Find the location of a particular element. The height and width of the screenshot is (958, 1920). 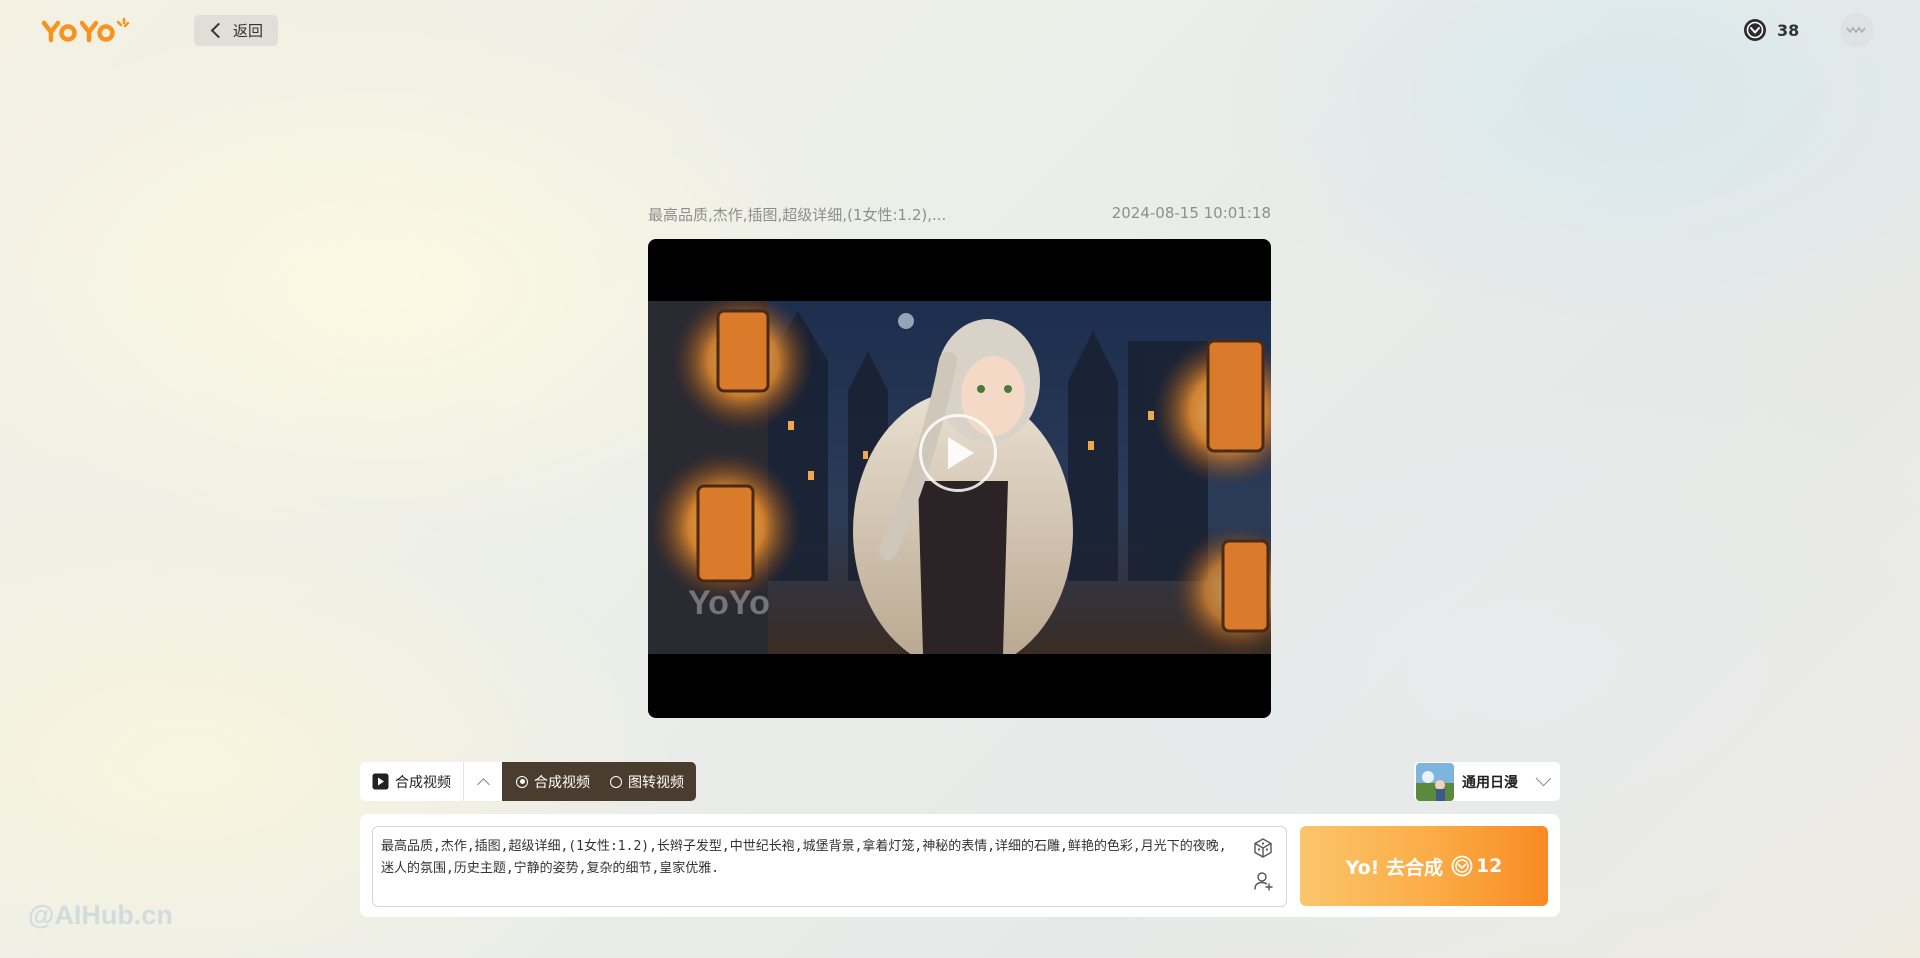

mode-collapse-toggle is located at coordinates (482, 781).